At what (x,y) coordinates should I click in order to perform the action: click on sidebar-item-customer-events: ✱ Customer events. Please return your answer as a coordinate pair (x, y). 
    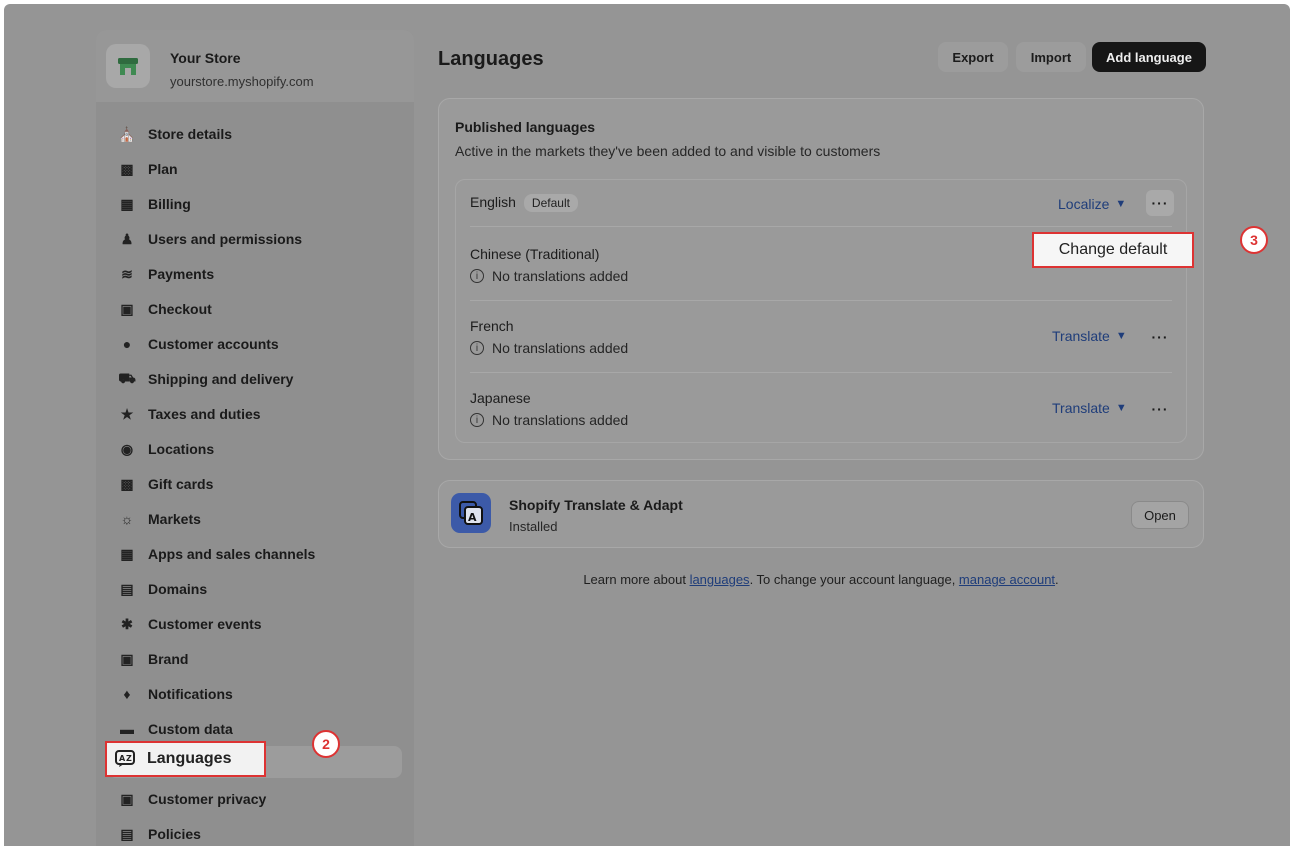
    Looking at the image, I should click on (255, 624).